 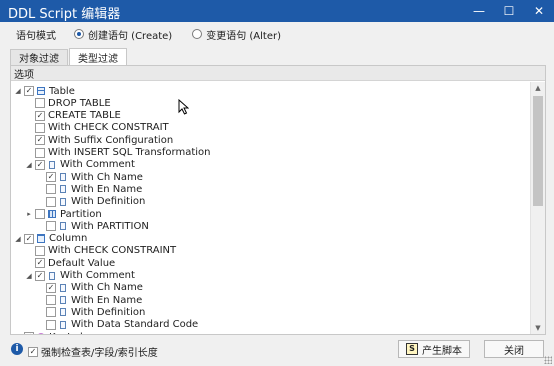 What do you see at coordinates (72, 333) in the screenshot?
I see `tree-row-label: KeyIndex` at bounding box center [72, 333].